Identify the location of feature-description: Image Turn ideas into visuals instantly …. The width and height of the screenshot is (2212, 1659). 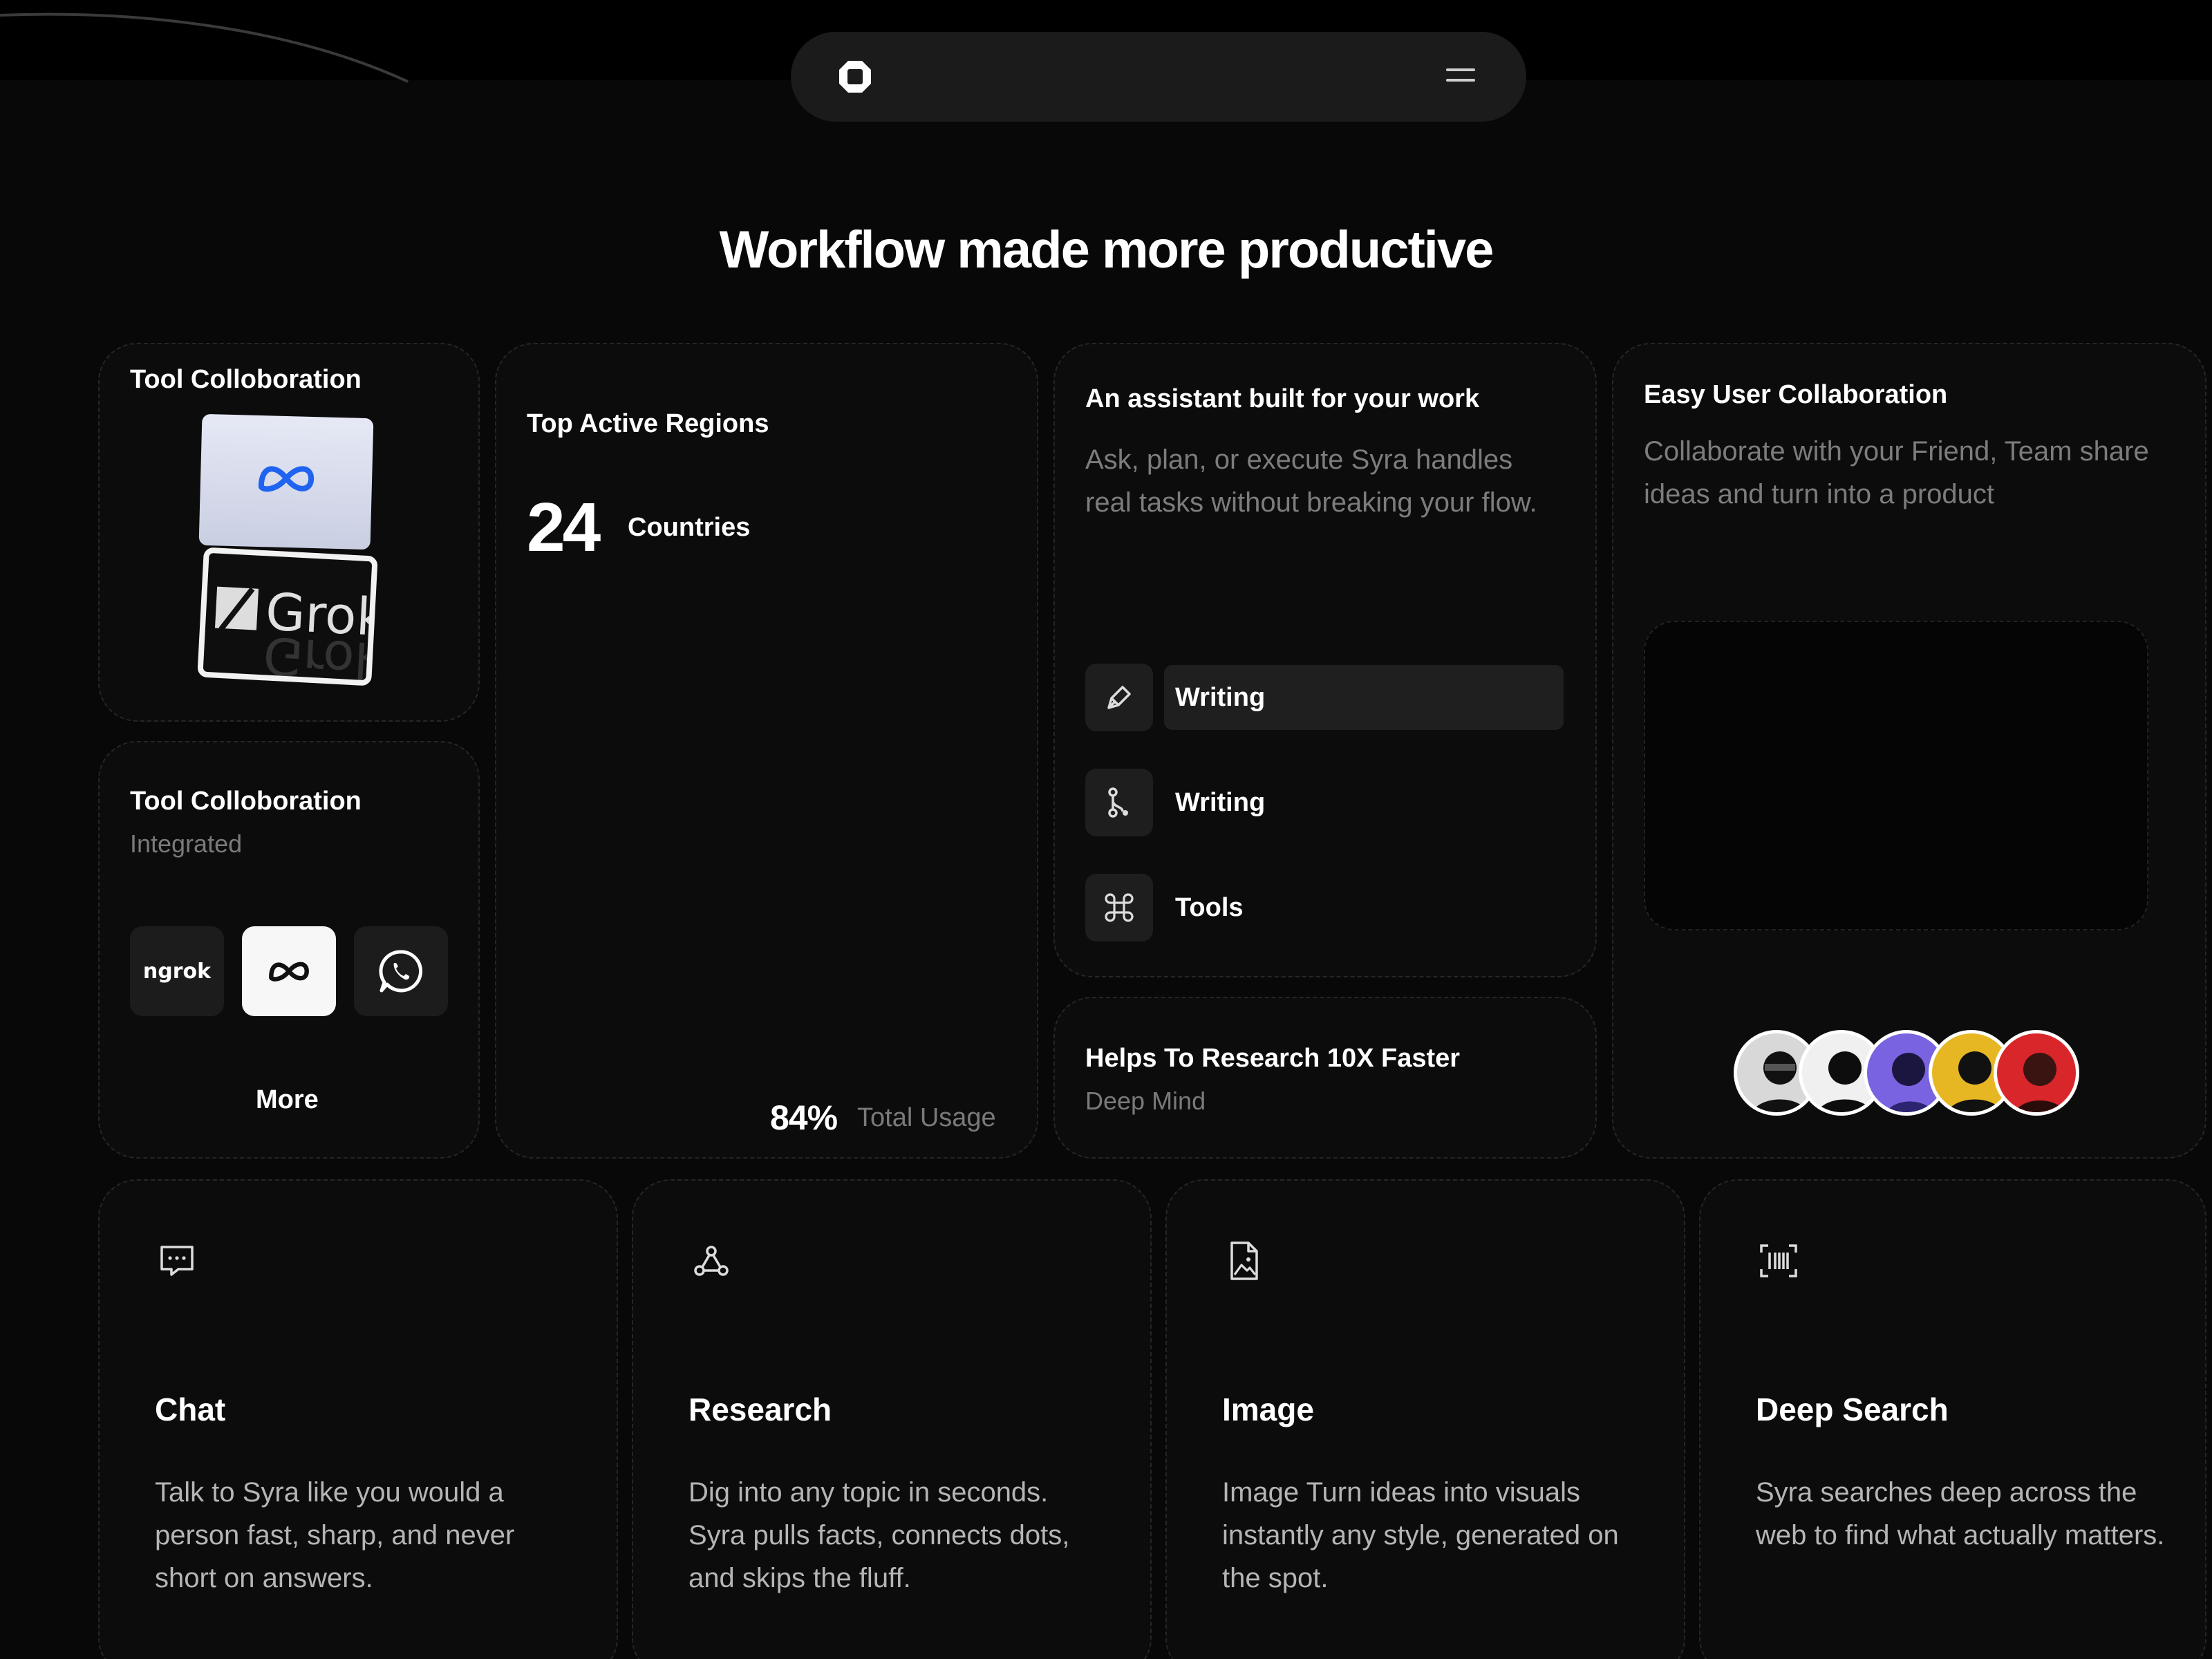
(1420, 1535).